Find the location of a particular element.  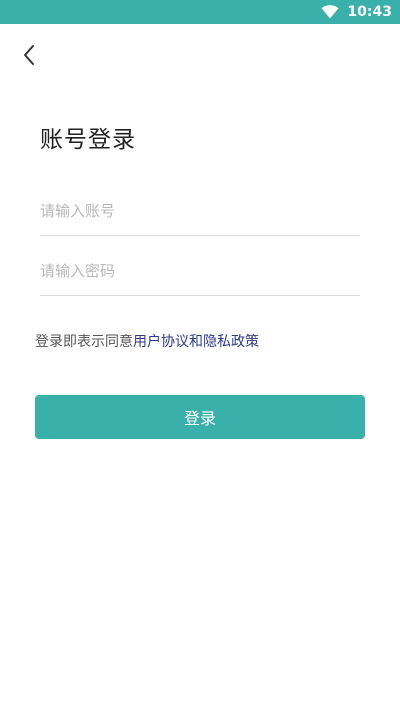

chevron-left-icon is located at coordinates (29, 55).